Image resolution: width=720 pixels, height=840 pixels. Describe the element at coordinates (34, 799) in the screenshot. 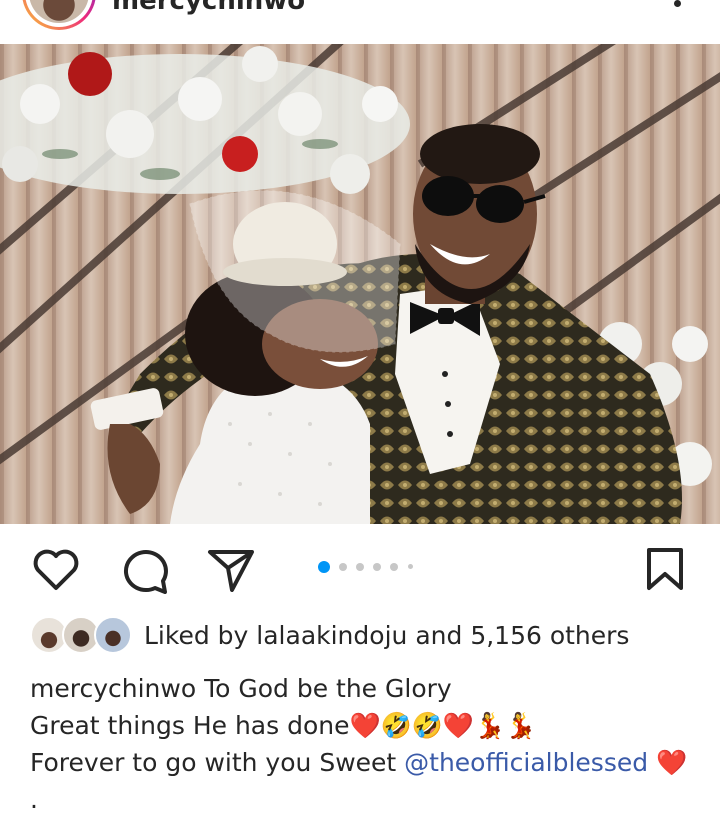

I see `caption-line-4: .` at that location.